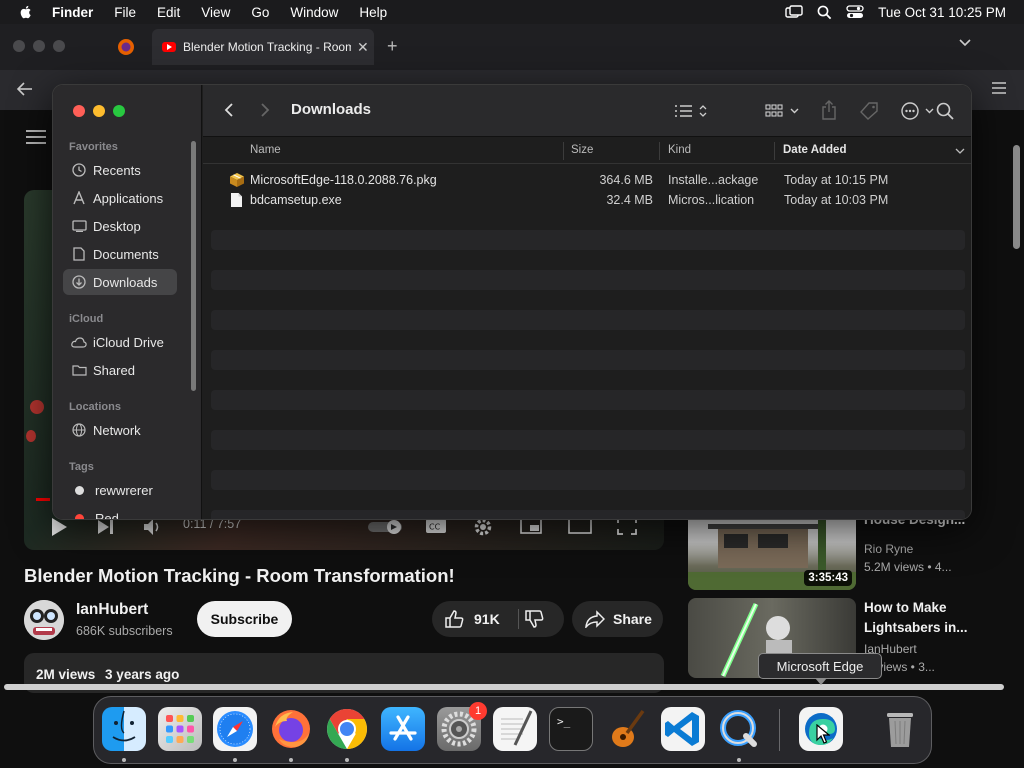  I want to click on dock-vscode-icon, so click(683, 729).